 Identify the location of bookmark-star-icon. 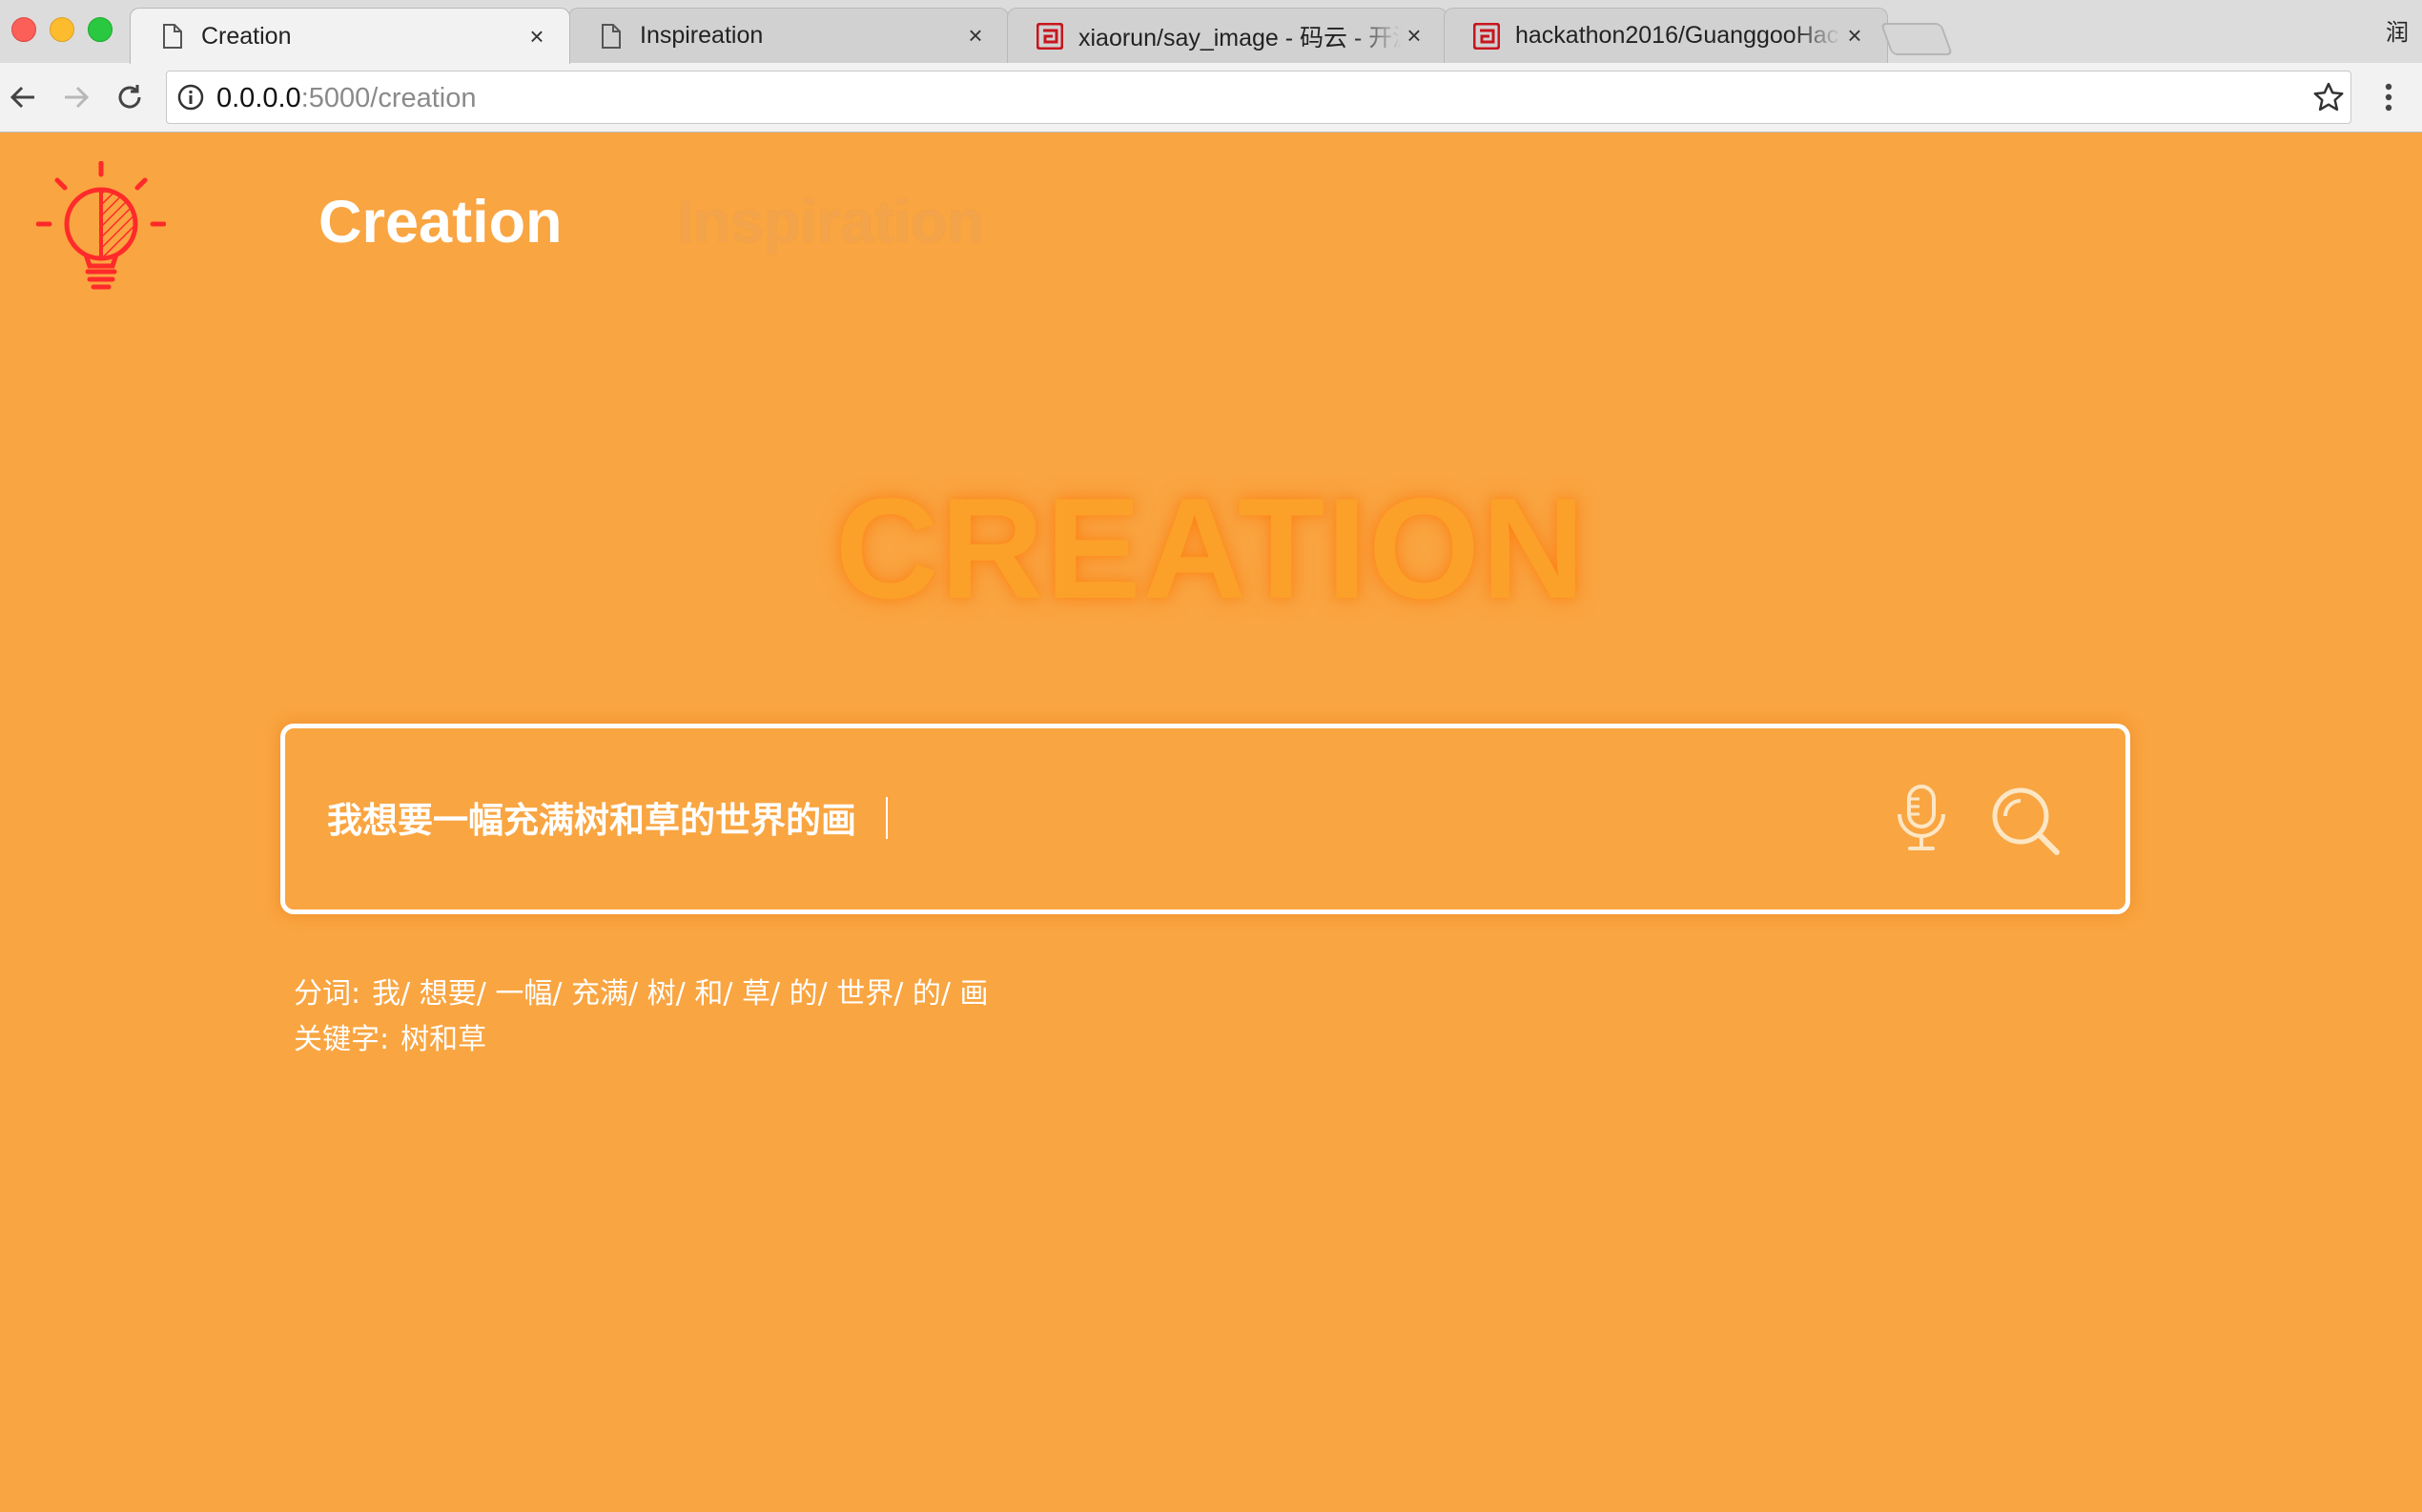
(2328, 97).